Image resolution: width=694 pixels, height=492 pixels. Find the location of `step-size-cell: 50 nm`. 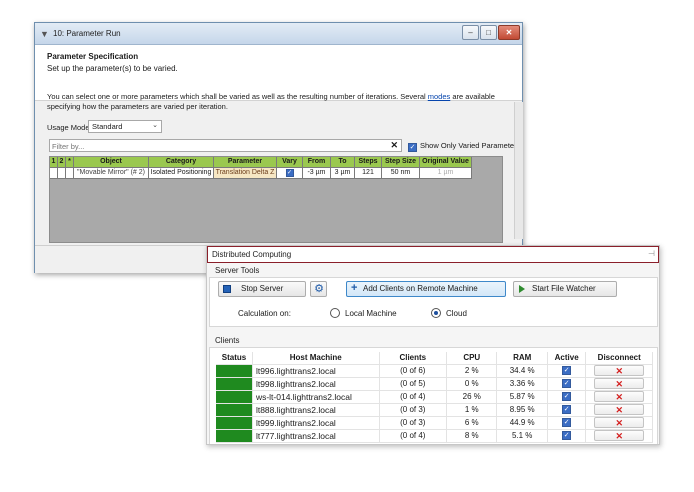

step-size-cell: 50 nm is located at coordinates (401, 173).